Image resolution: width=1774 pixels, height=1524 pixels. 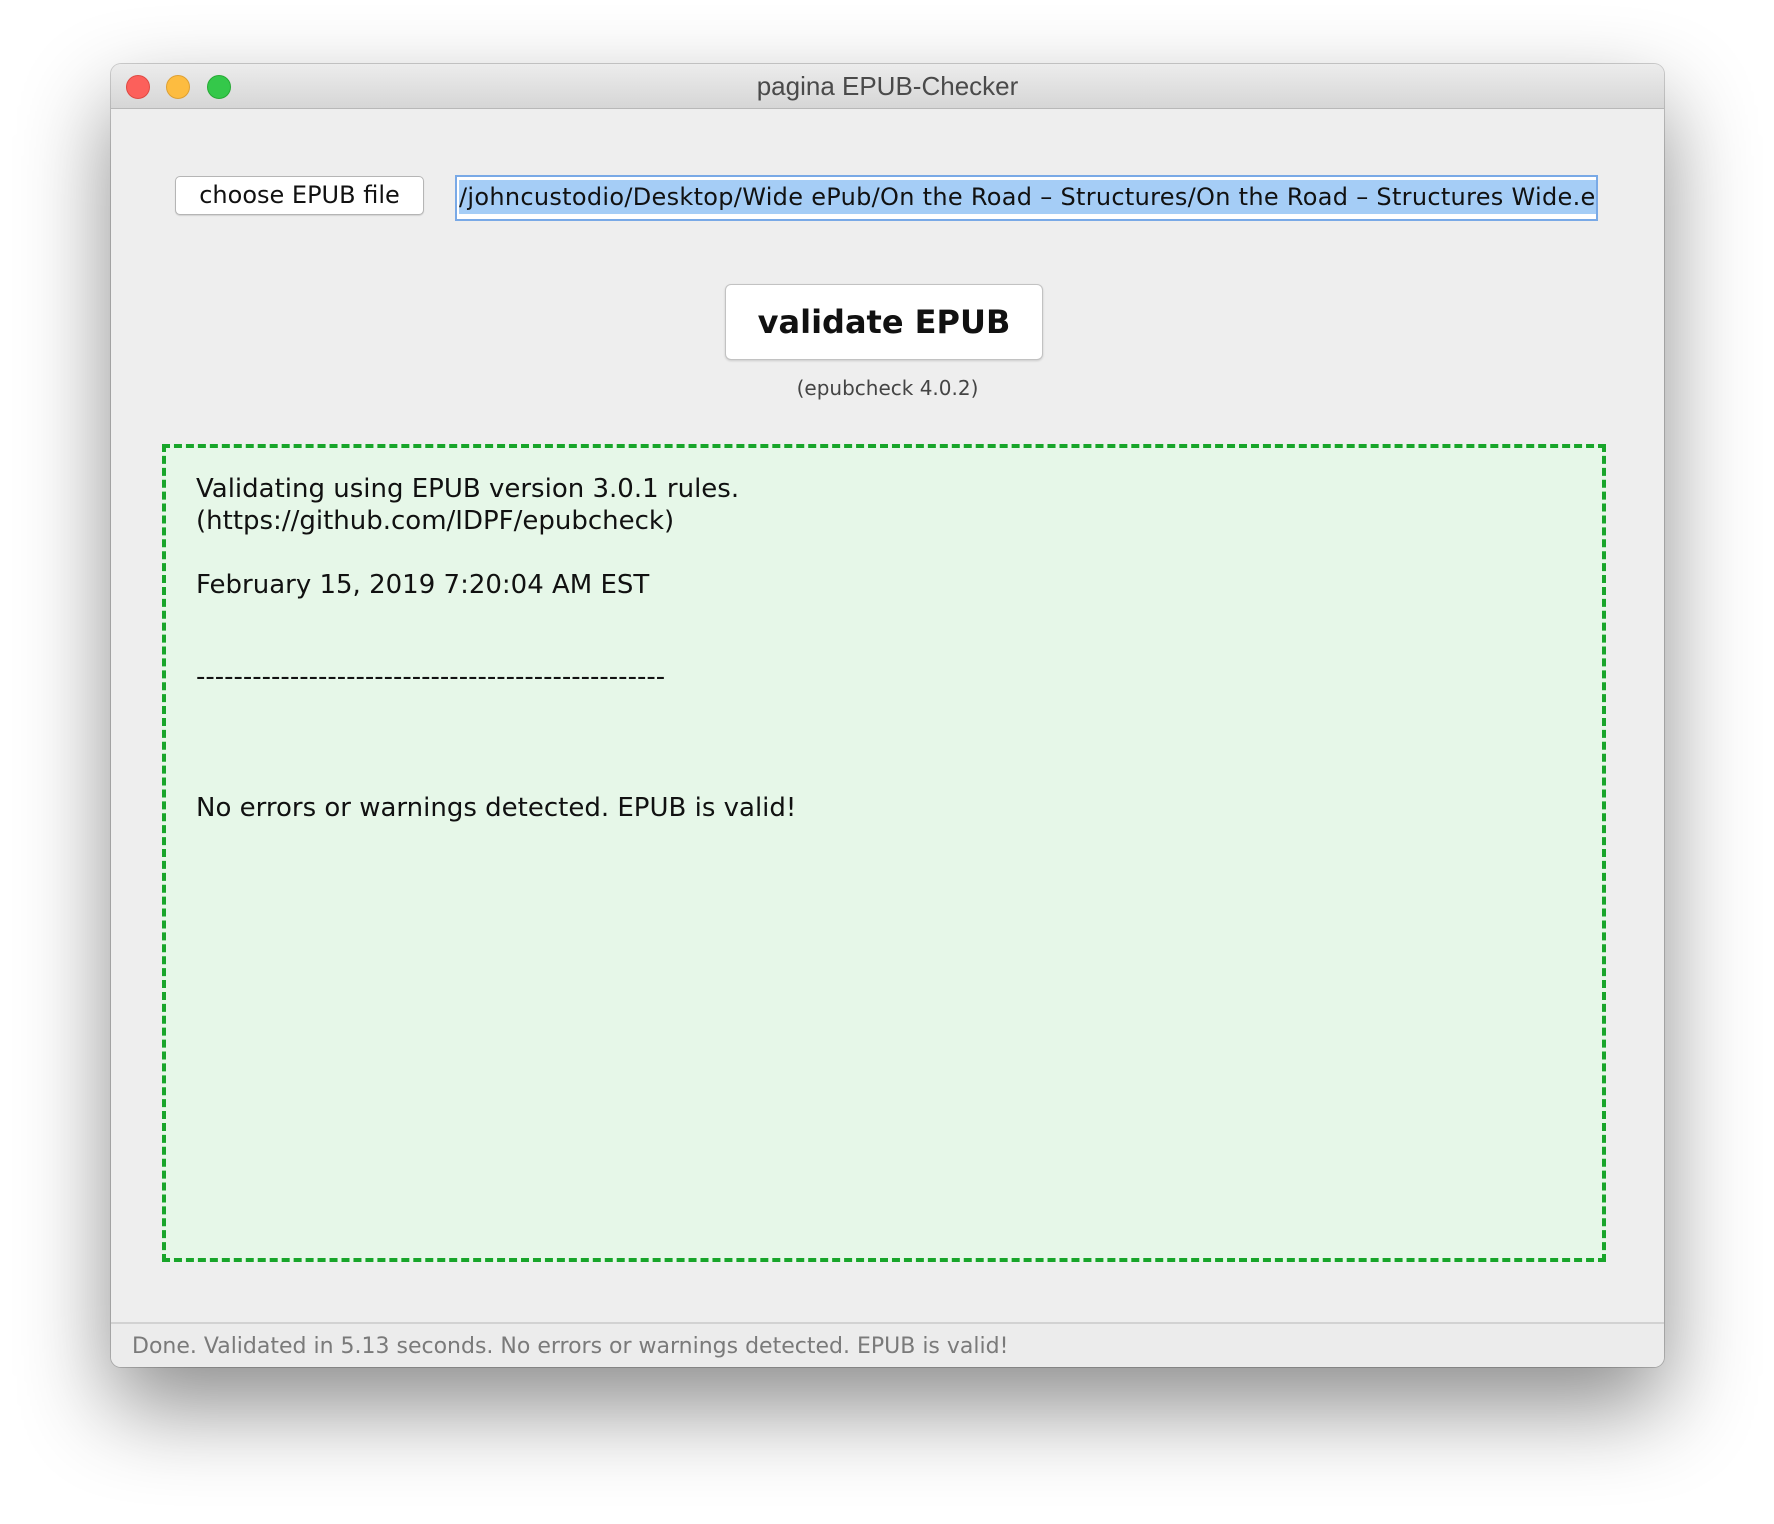 I want to click on title-bar: pagina EPUB-Checker, so click(x=887, y=86).